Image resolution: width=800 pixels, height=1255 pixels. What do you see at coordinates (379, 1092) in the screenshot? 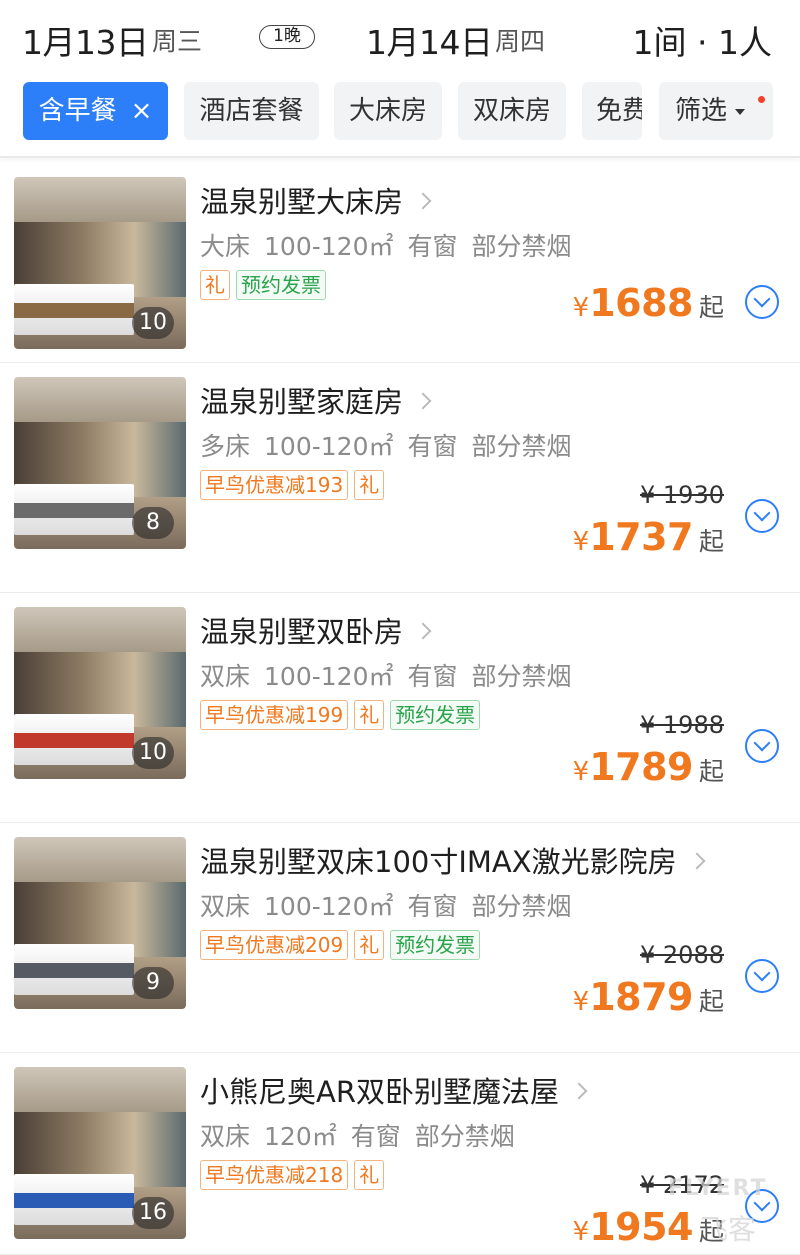
I see `room-title-text: 小熊尼奥AR双卧别墅魔法屋` at bounding box center [379, 1092].